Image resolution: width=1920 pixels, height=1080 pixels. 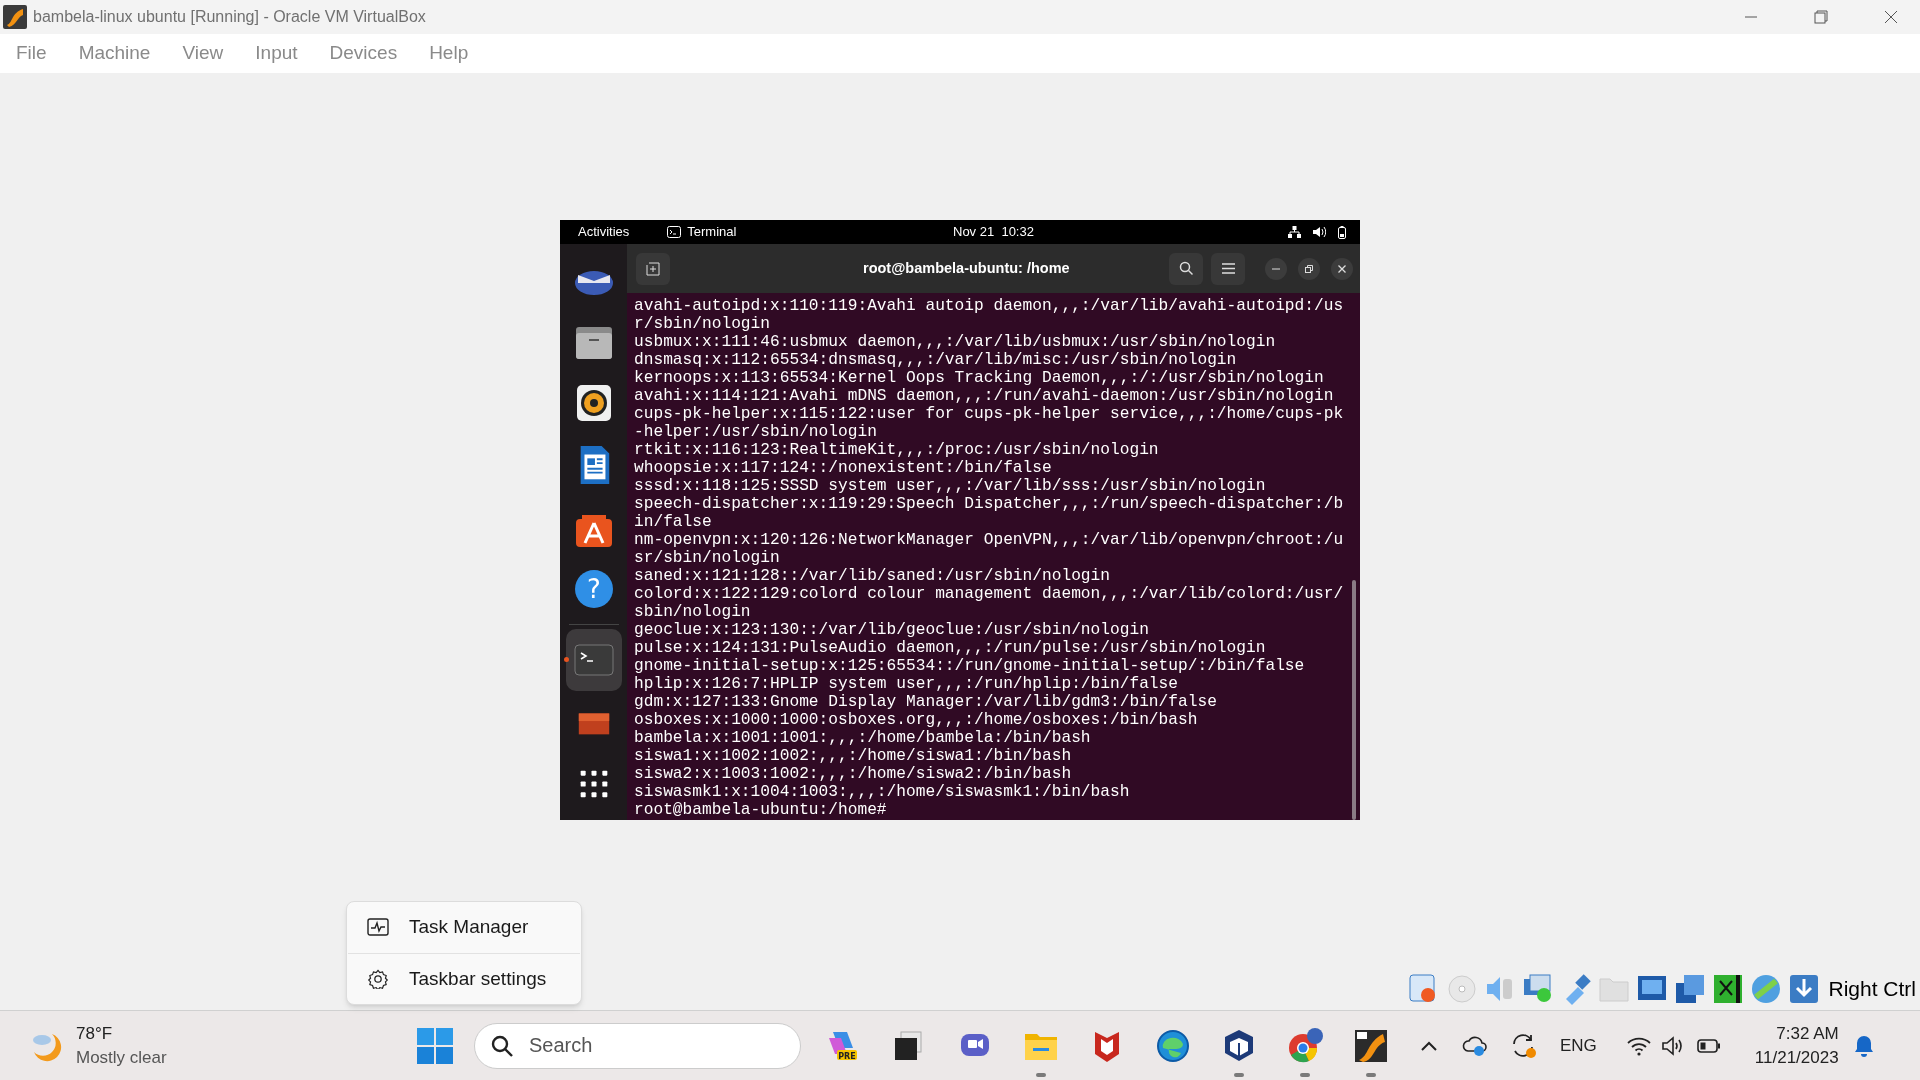 I want to click on scrollbar, so click(x=1354, y=700).